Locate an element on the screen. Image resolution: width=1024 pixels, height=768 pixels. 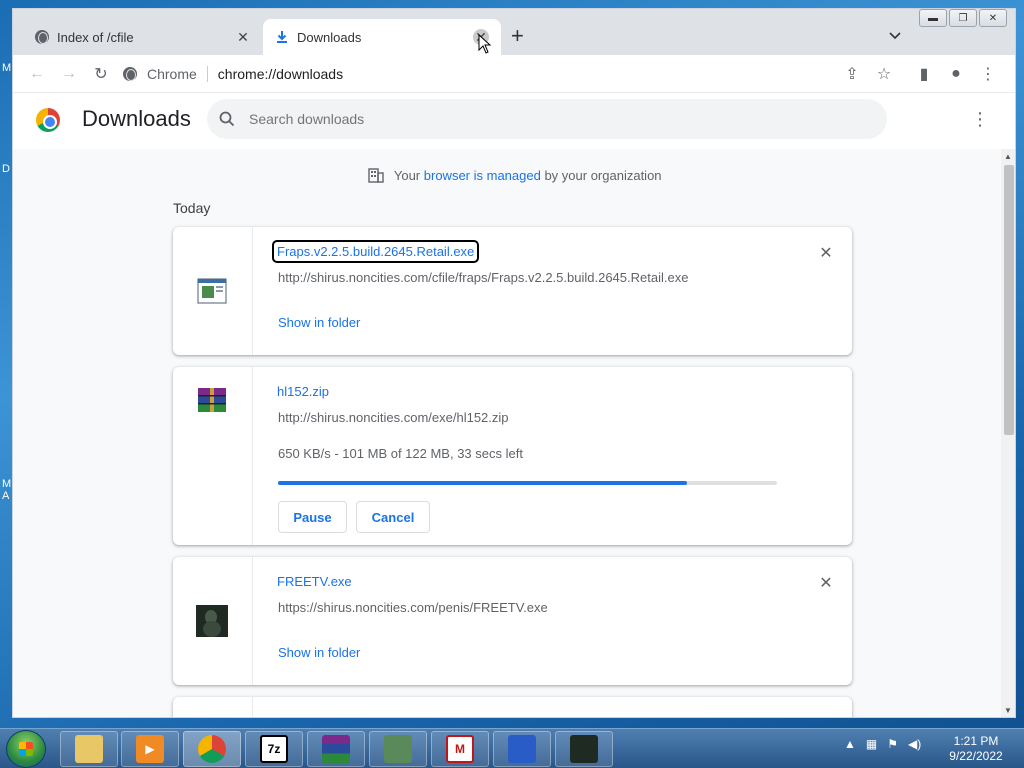
desktop-icon-label: D is located at coordinates (6, 169).